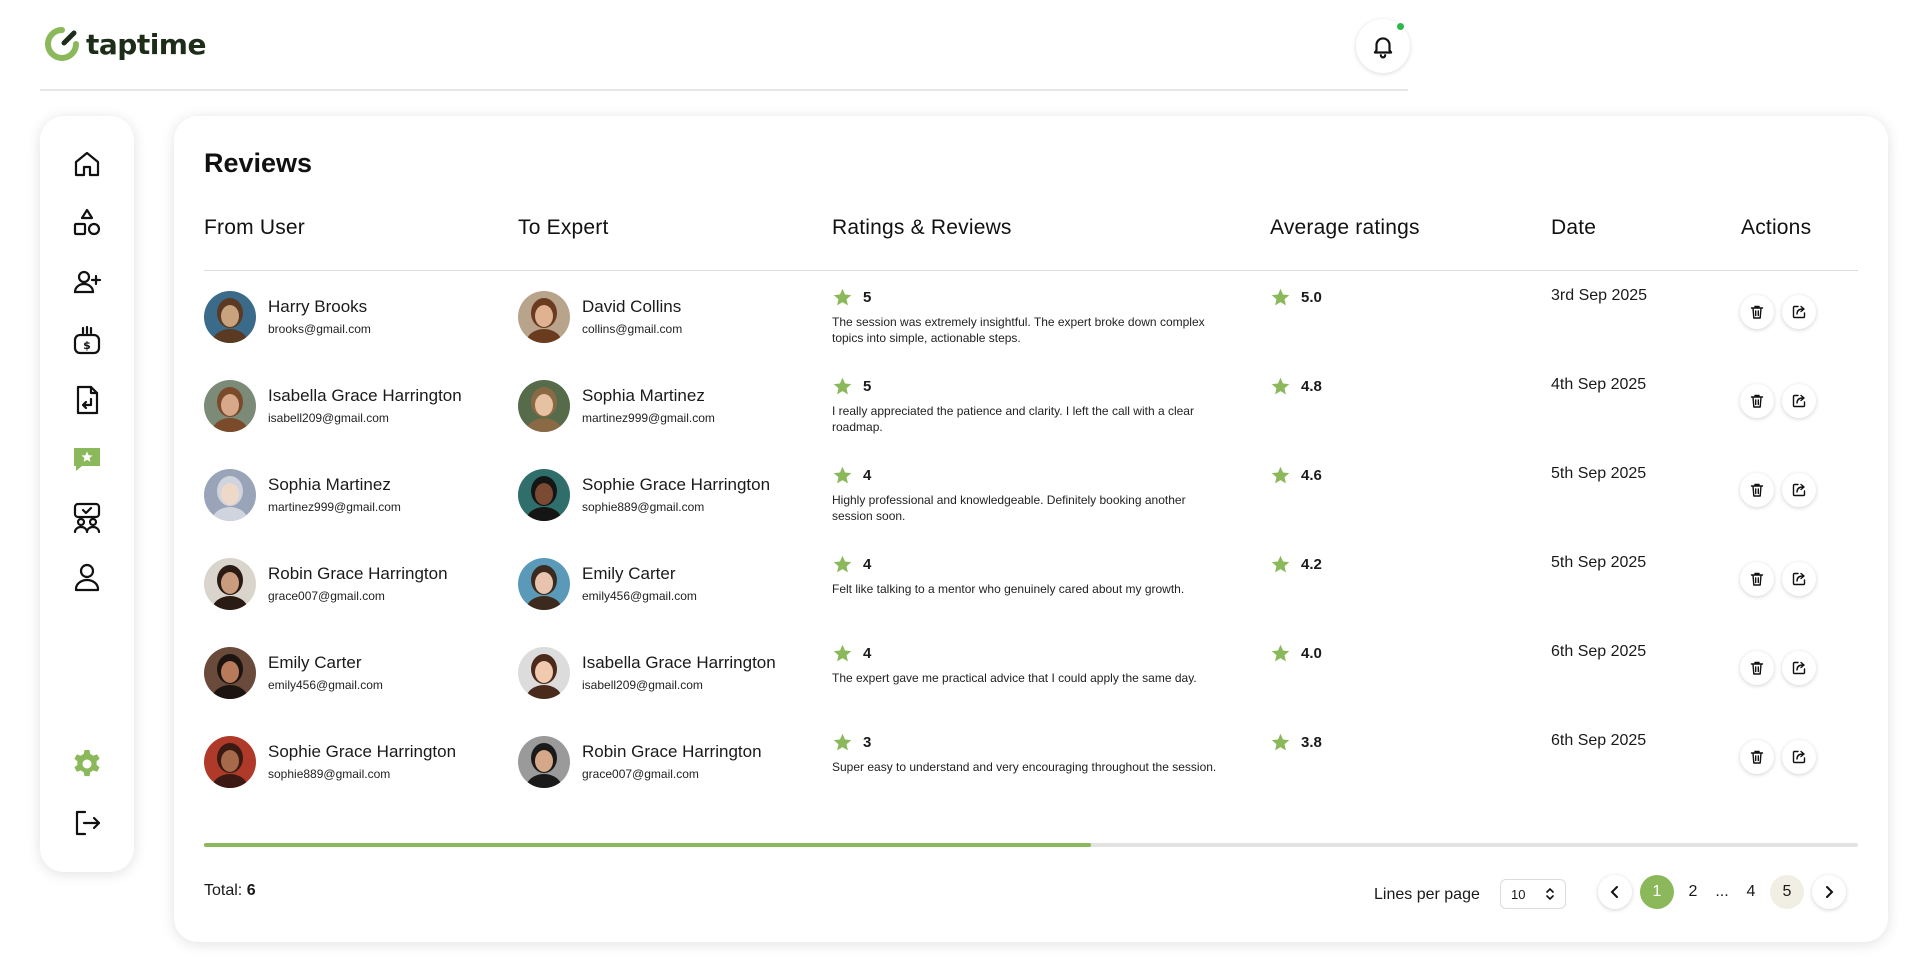 This screenshot has width=1918, height=976. I want to click on from-user-cell: Robin Grace Harrington grace007@gmail.com, so click(326, 584).